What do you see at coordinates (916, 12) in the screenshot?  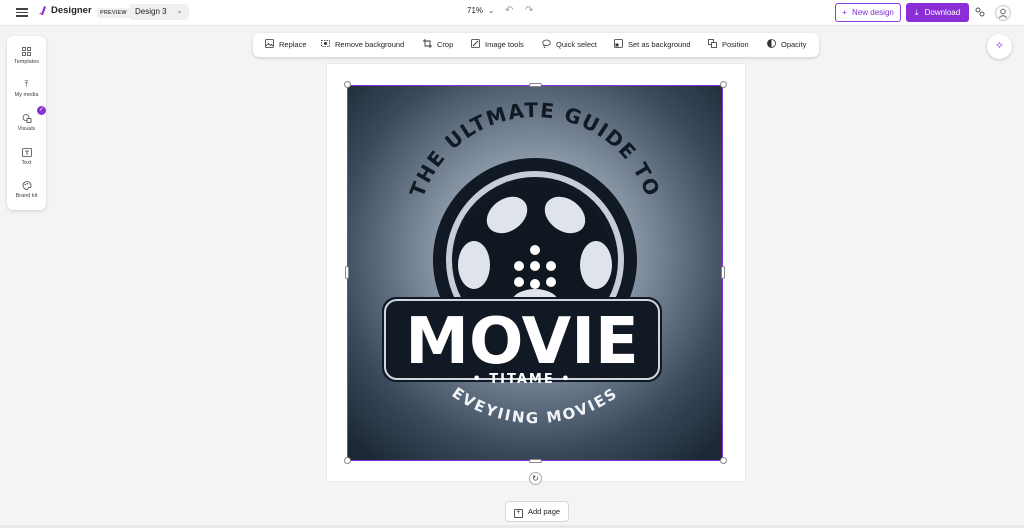 I see `download-icon: ⤓` at bounding box center [916, 12].